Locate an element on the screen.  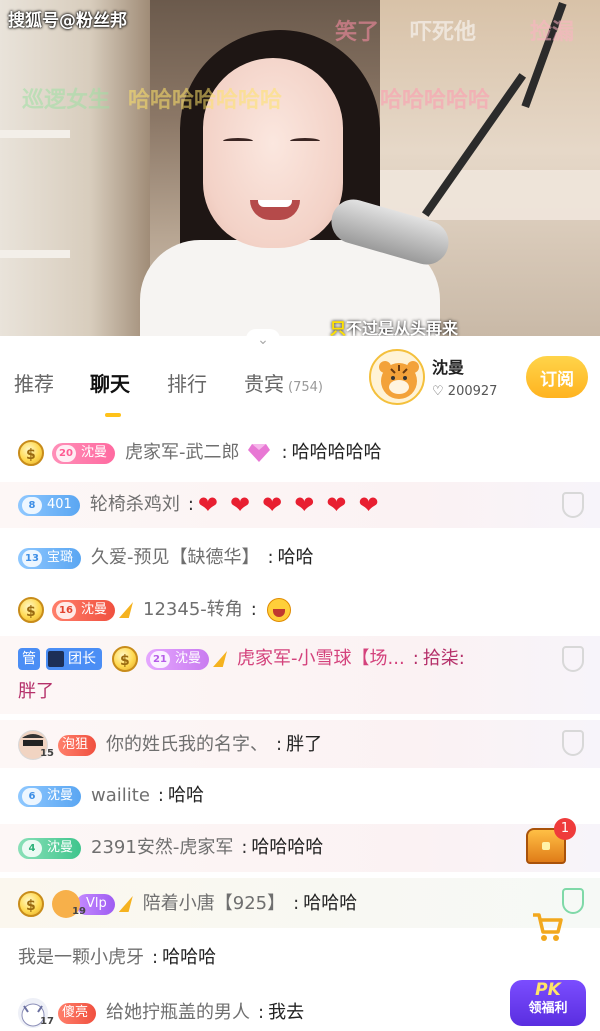
danmu: 笑了 is located at coordinates (357, 32).